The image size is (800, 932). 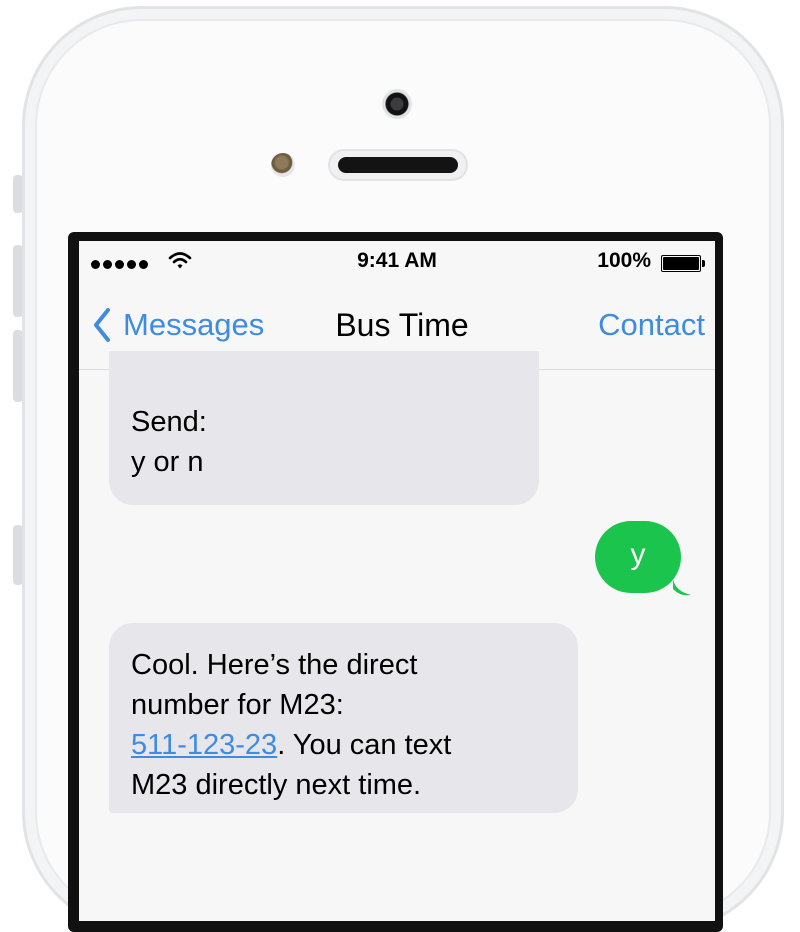 I want to click on proximity-sensor, so click(x=283, y=165).